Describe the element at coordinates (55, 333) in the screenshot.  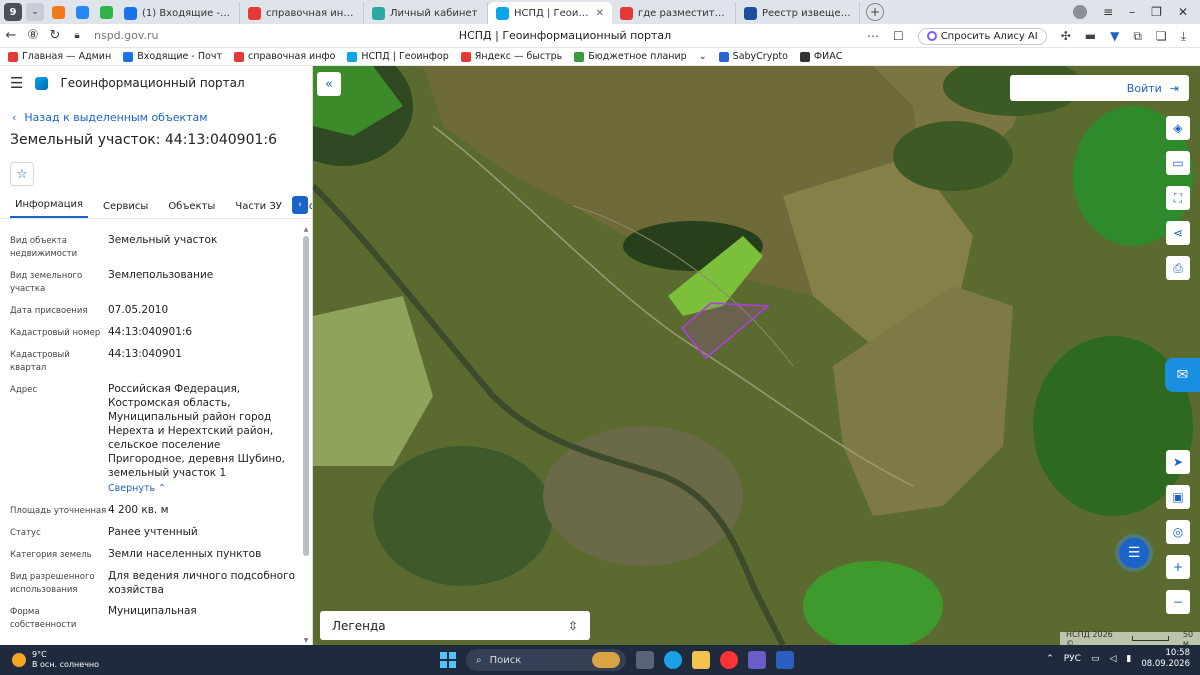
I see `property-label: Кадастровый номер` at that location.